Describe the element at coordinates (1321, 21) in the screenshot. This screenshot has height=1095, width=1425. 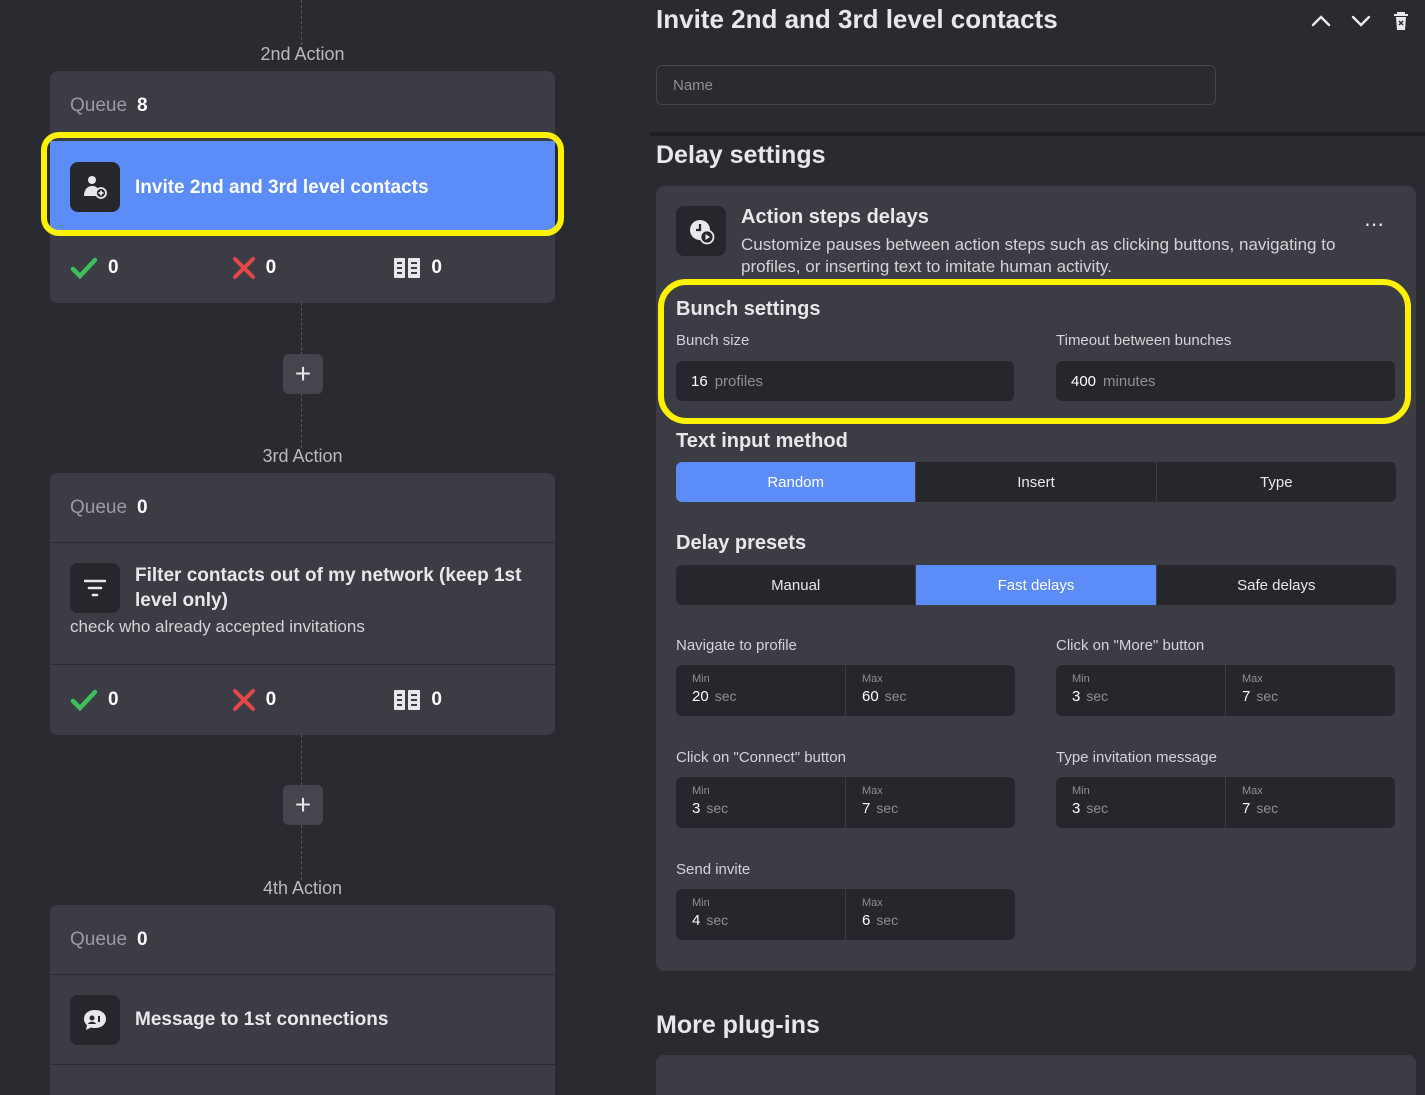
I see `chevron-up-icon` at that location.